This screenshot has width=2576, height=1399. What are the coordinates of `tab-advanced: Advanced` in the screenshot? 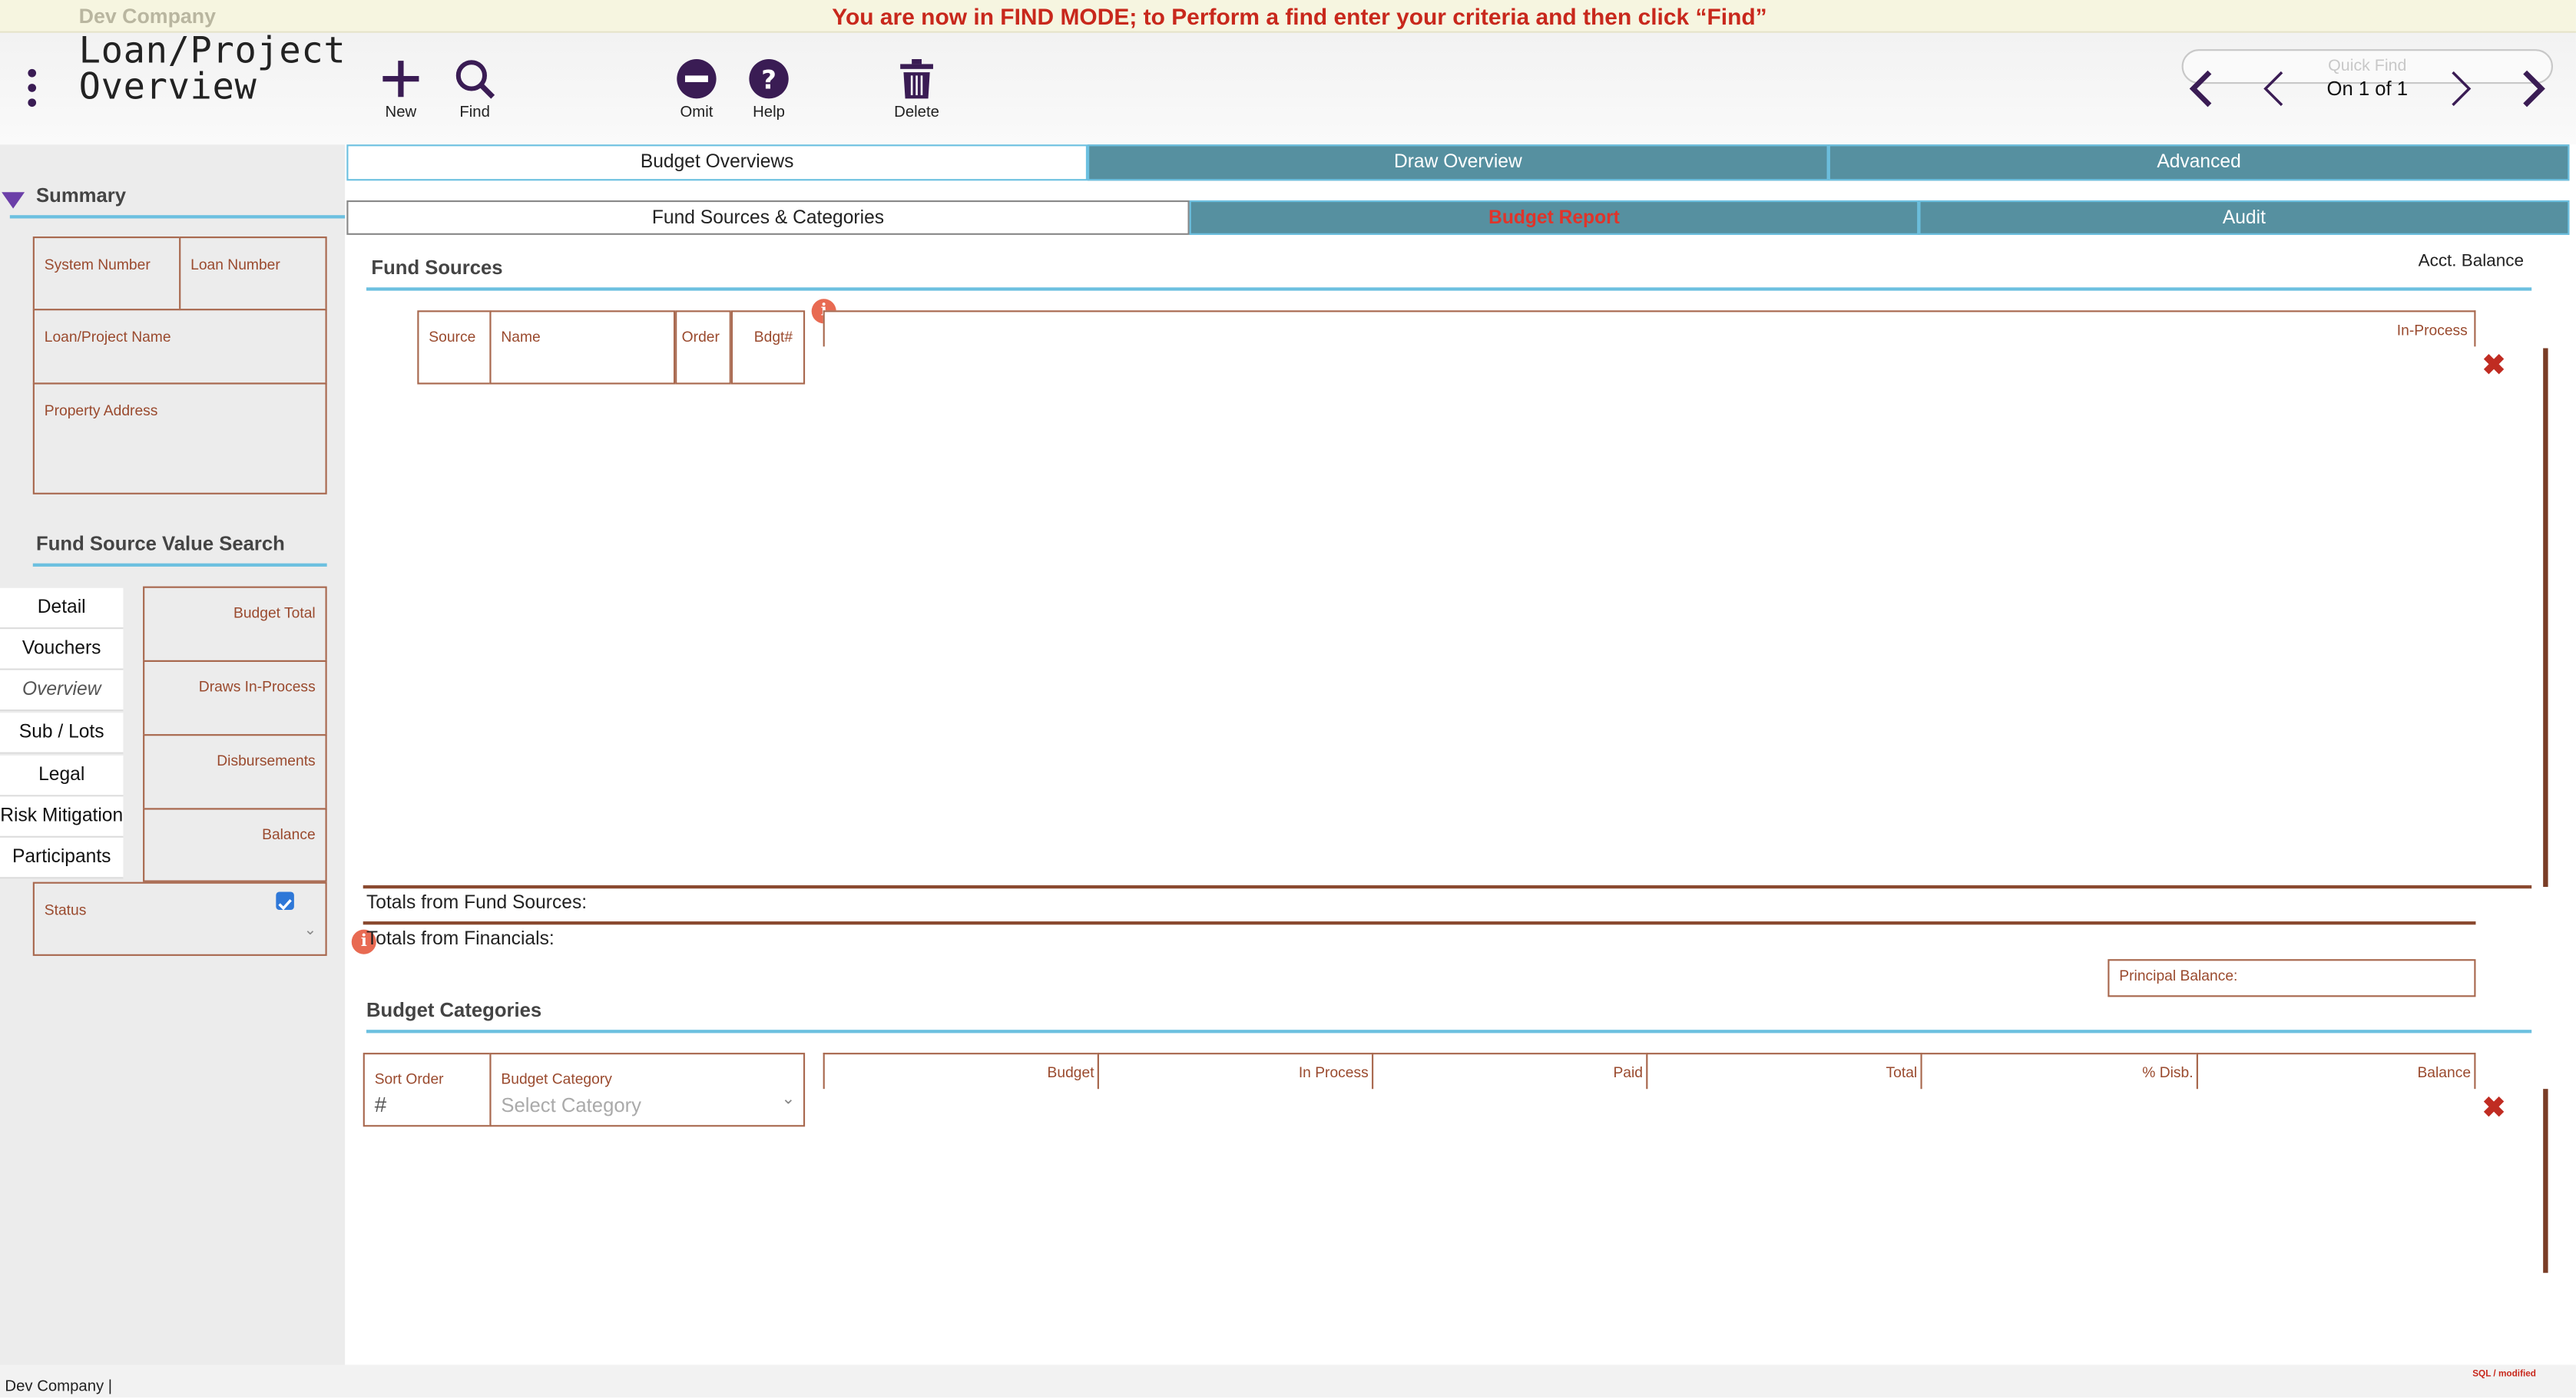 It's located at (2199, 162).